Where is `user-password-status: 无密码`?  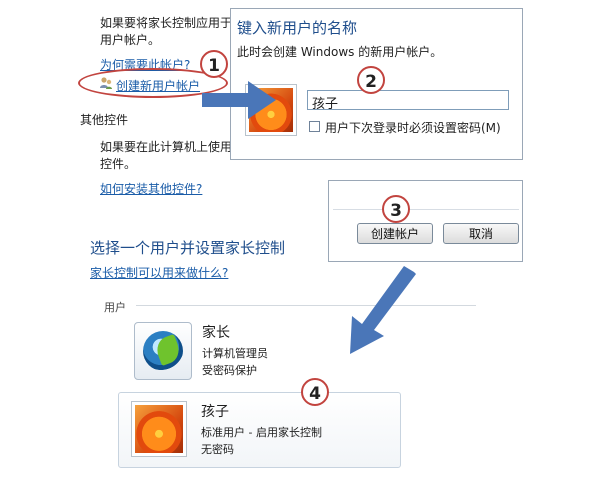 user-password-status: 无密码 is located at coordinates (217, 449).